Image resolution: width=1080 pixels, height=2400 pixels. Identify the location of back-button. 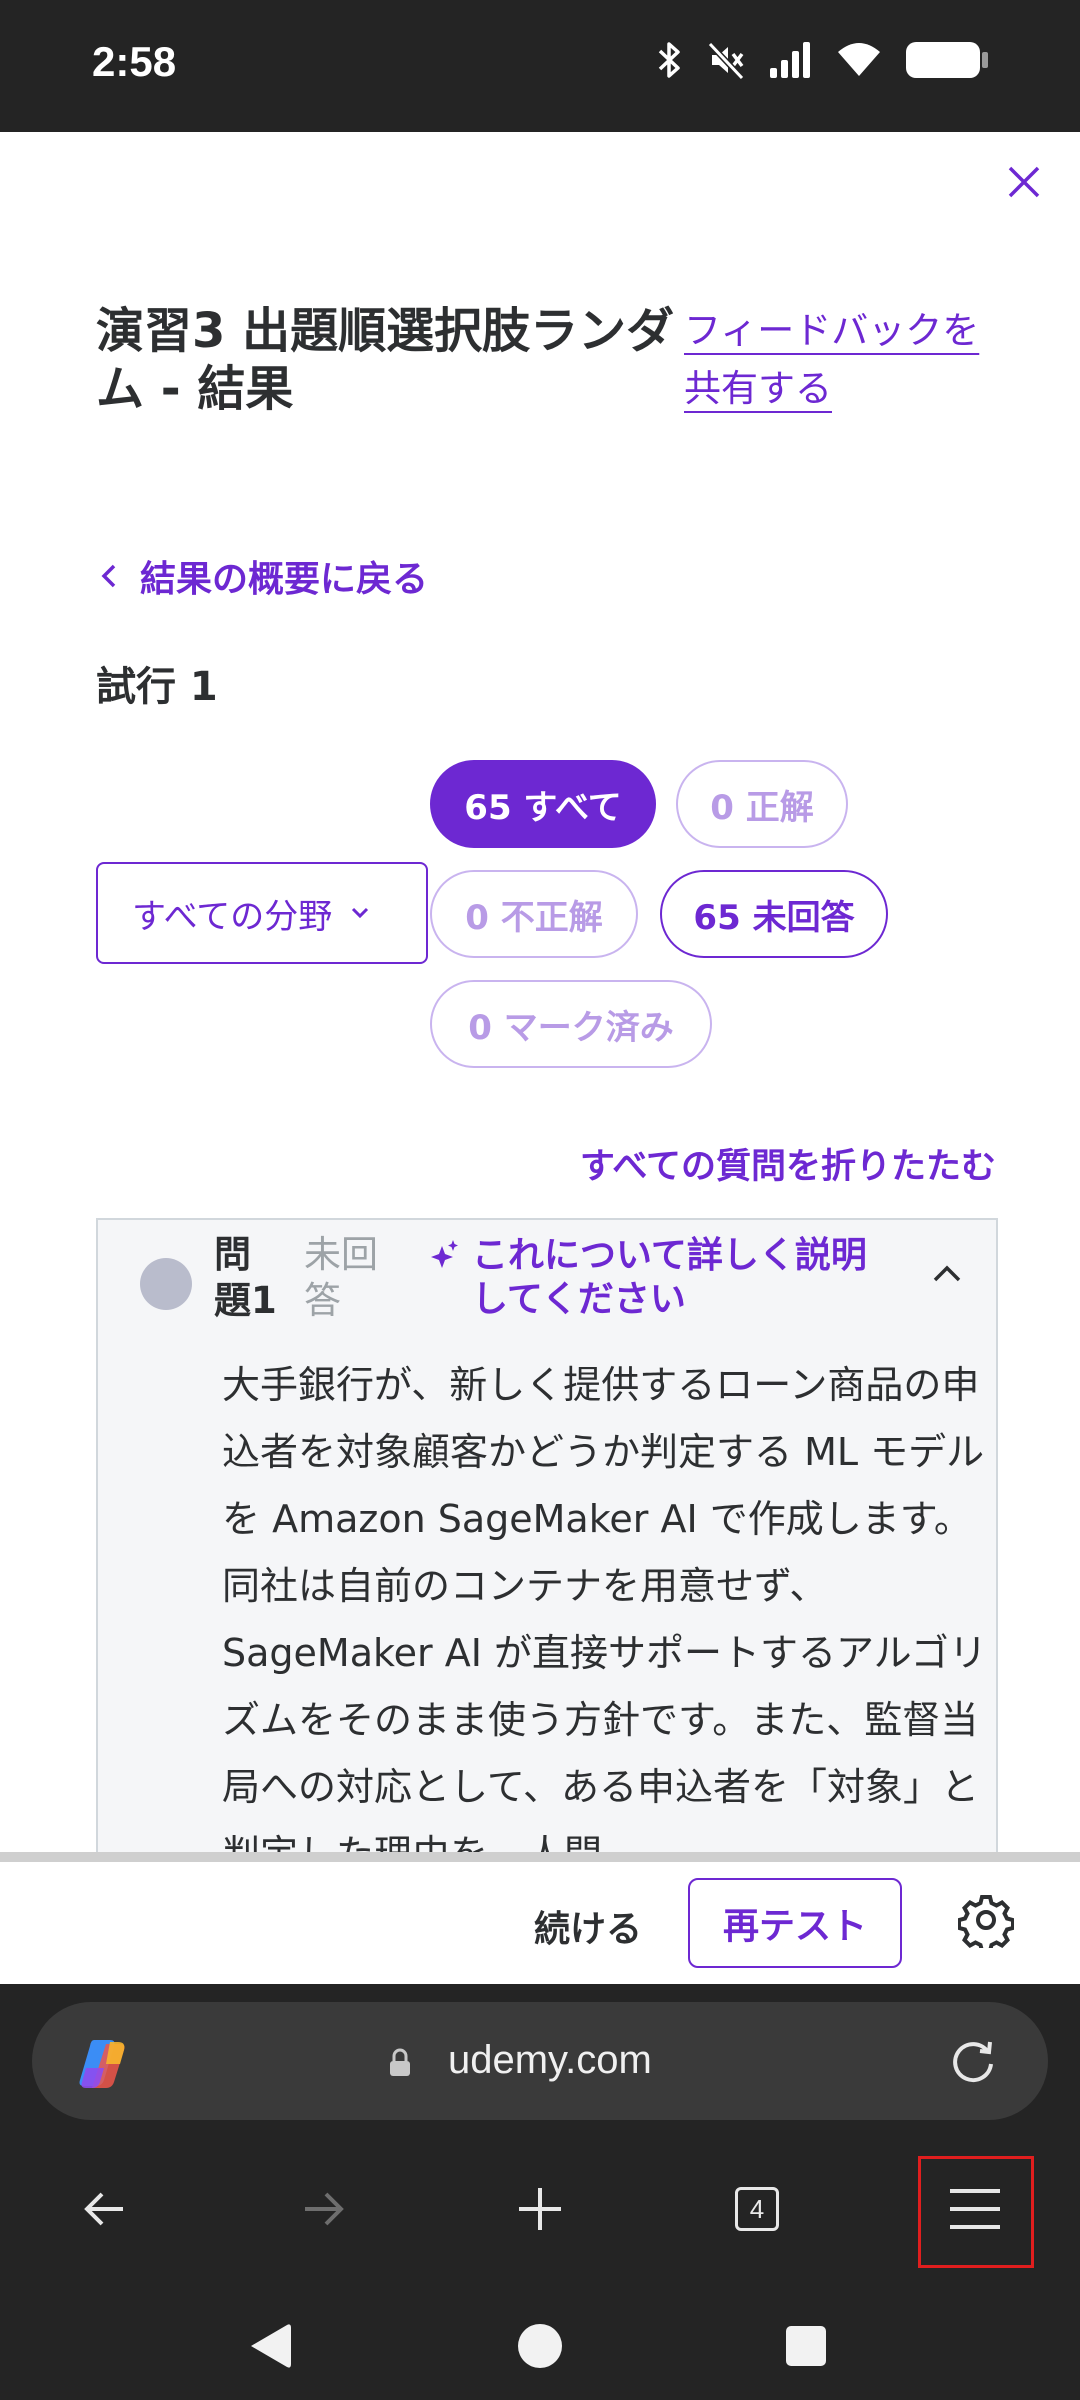
(105, 2209).